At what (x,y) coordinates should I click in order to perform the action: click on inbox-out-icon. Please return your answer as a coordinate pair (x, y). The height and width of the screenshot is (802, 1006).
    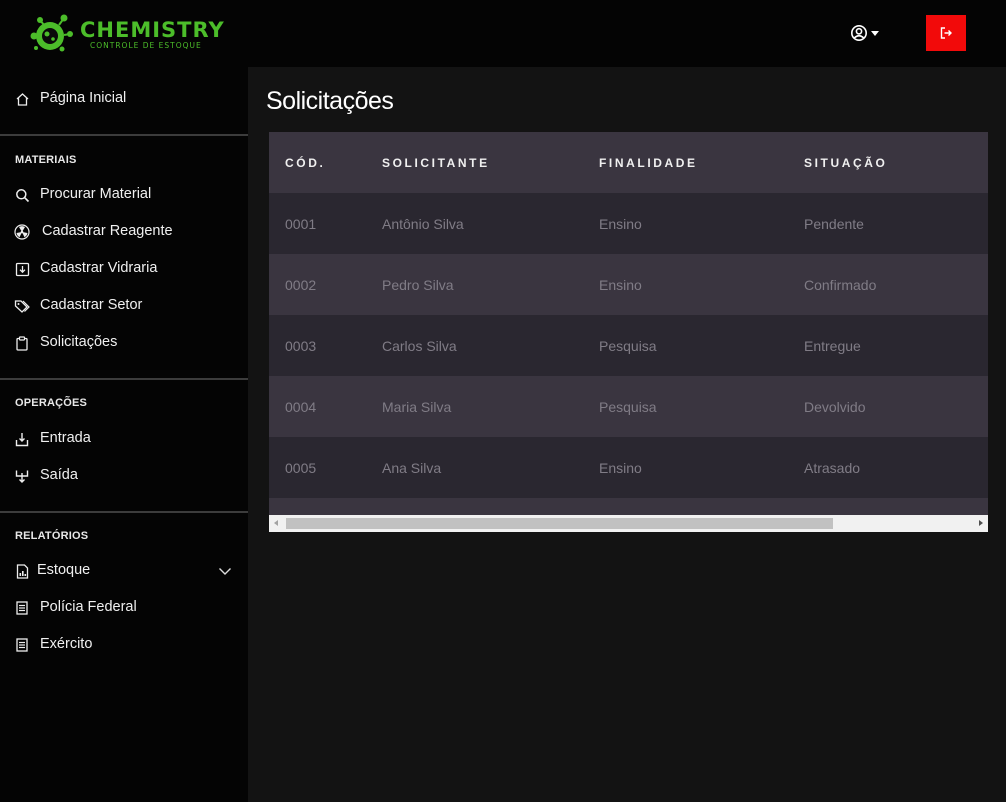
    Looking at the image, I should click on (22, 476).